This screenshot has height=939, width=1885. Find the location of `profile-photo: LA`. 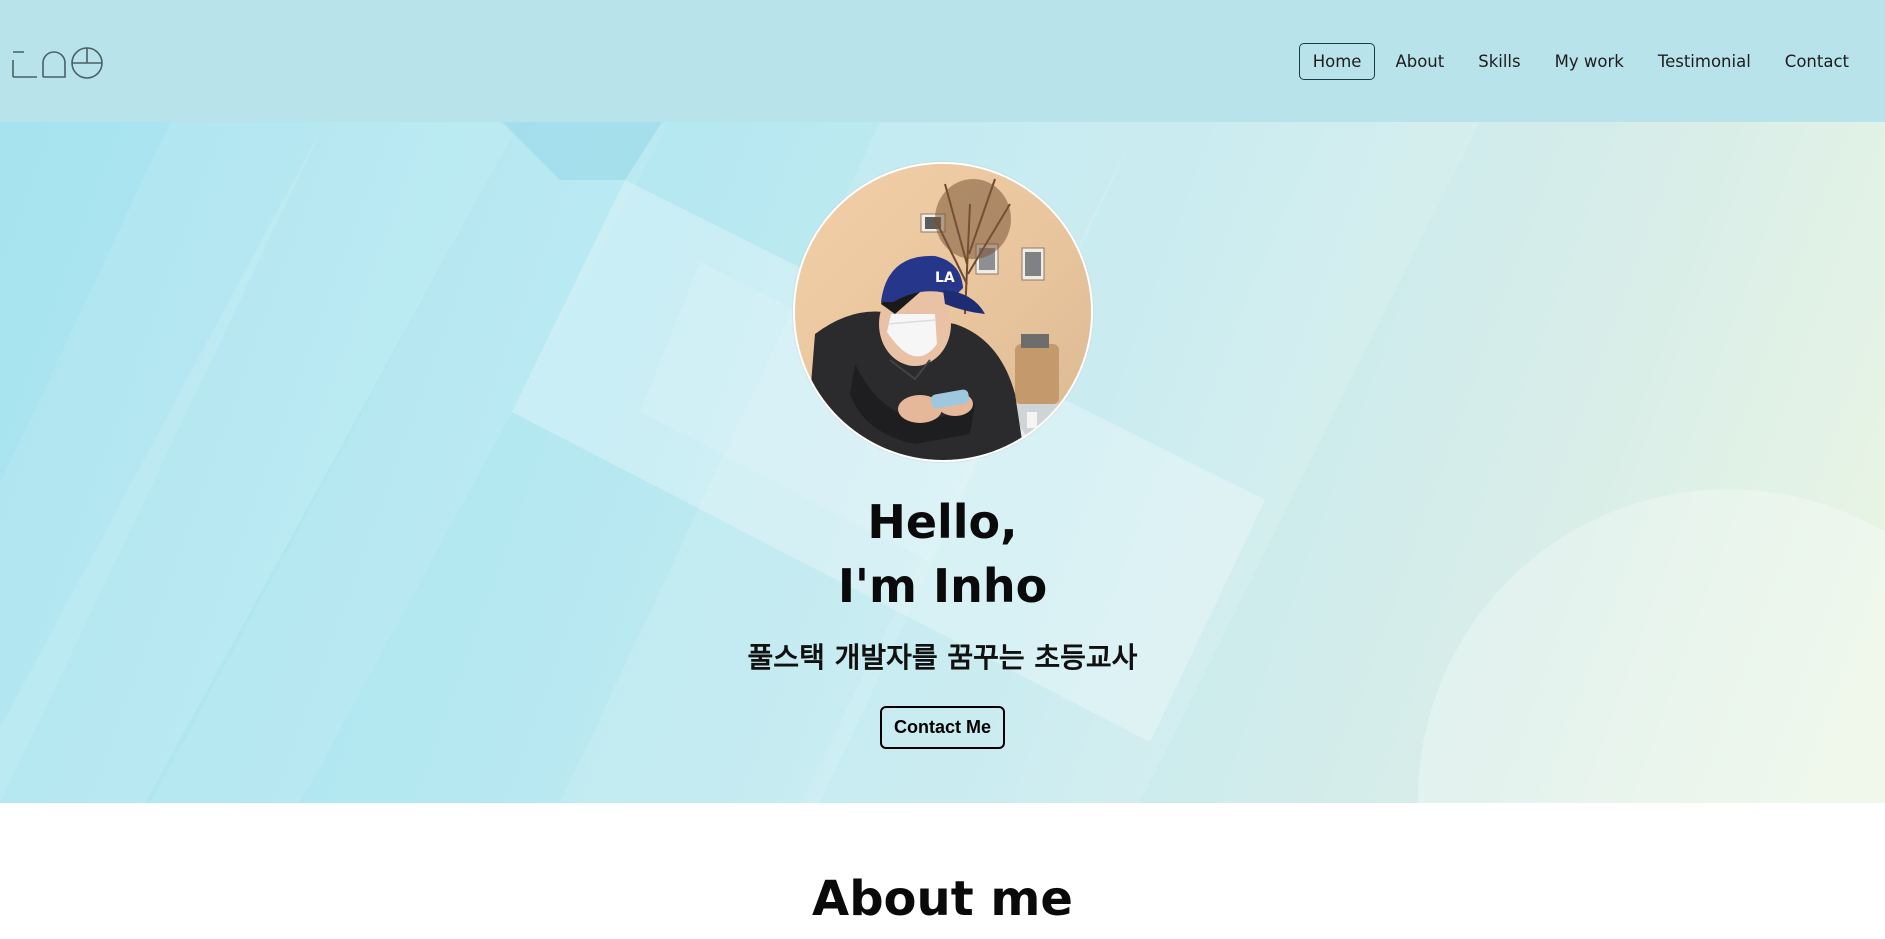

profile-photo: LA is located at coordinates (942, 312).